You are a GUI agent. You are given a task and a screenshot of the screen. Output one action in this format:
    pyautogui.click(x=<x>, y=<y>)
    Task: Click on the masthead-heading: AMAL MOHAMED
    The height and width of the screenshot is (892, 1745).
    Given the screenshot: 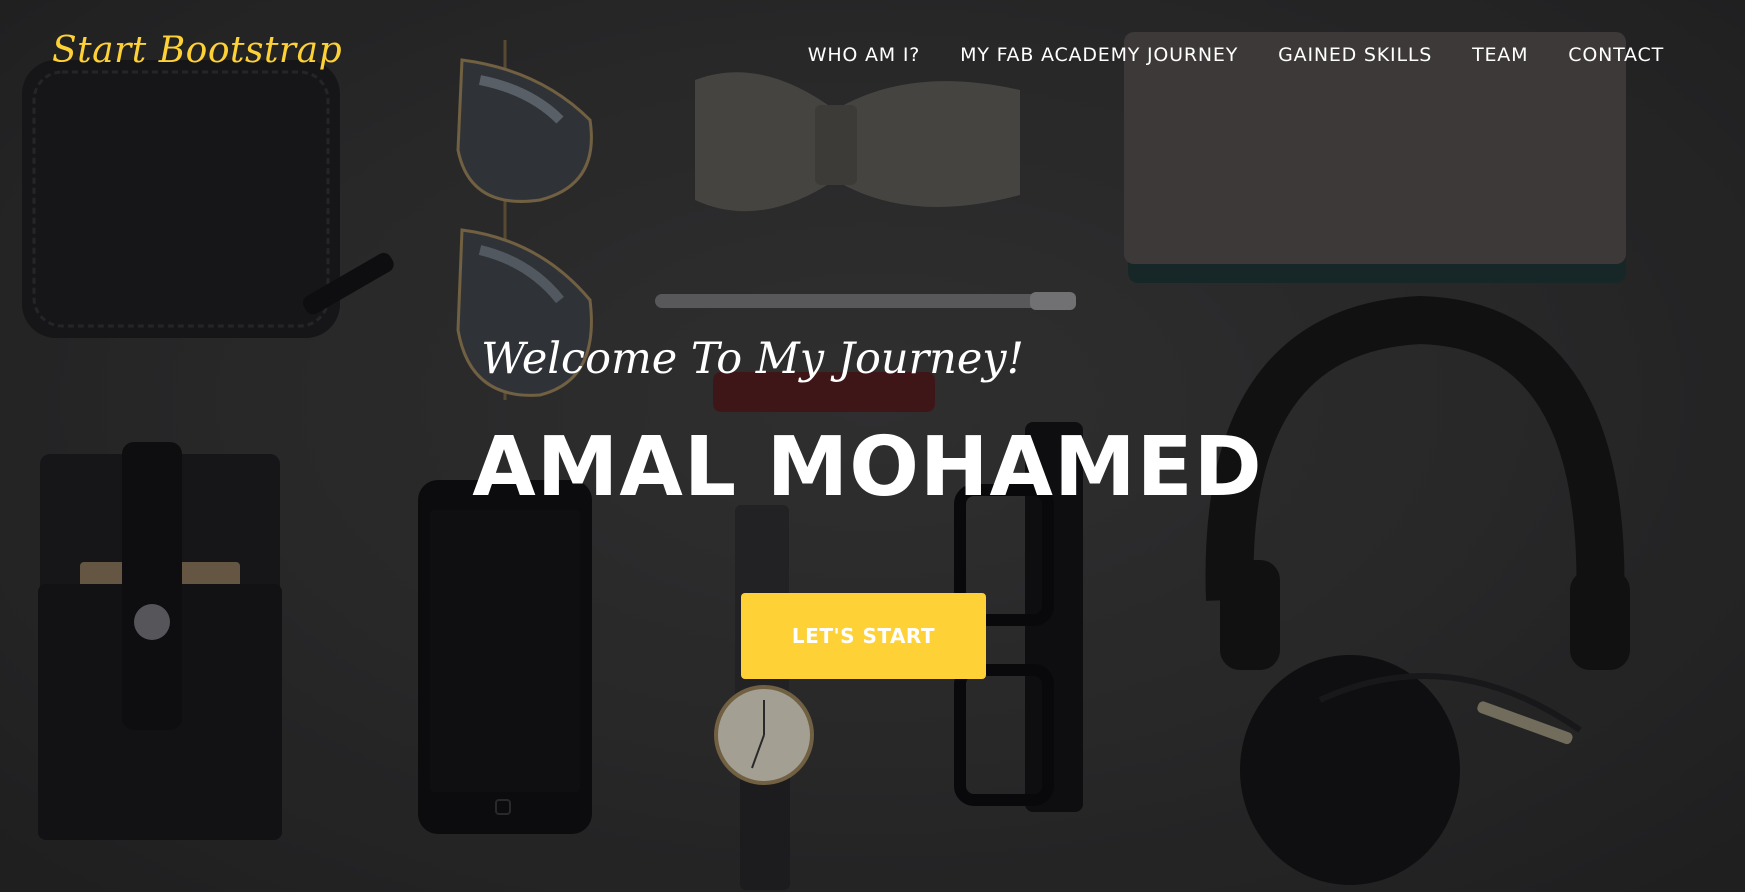 What is the action you would take?
    pyautogui.click(x=867, y=467)
    